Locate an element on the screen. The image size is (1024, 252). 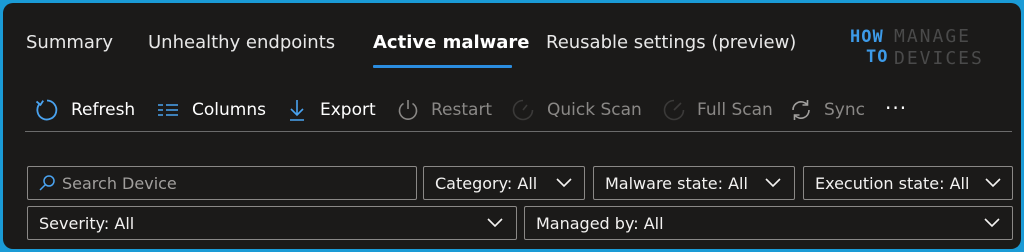
managed-by-filter-label: Managed by: All is located at coordinates (600, 223).